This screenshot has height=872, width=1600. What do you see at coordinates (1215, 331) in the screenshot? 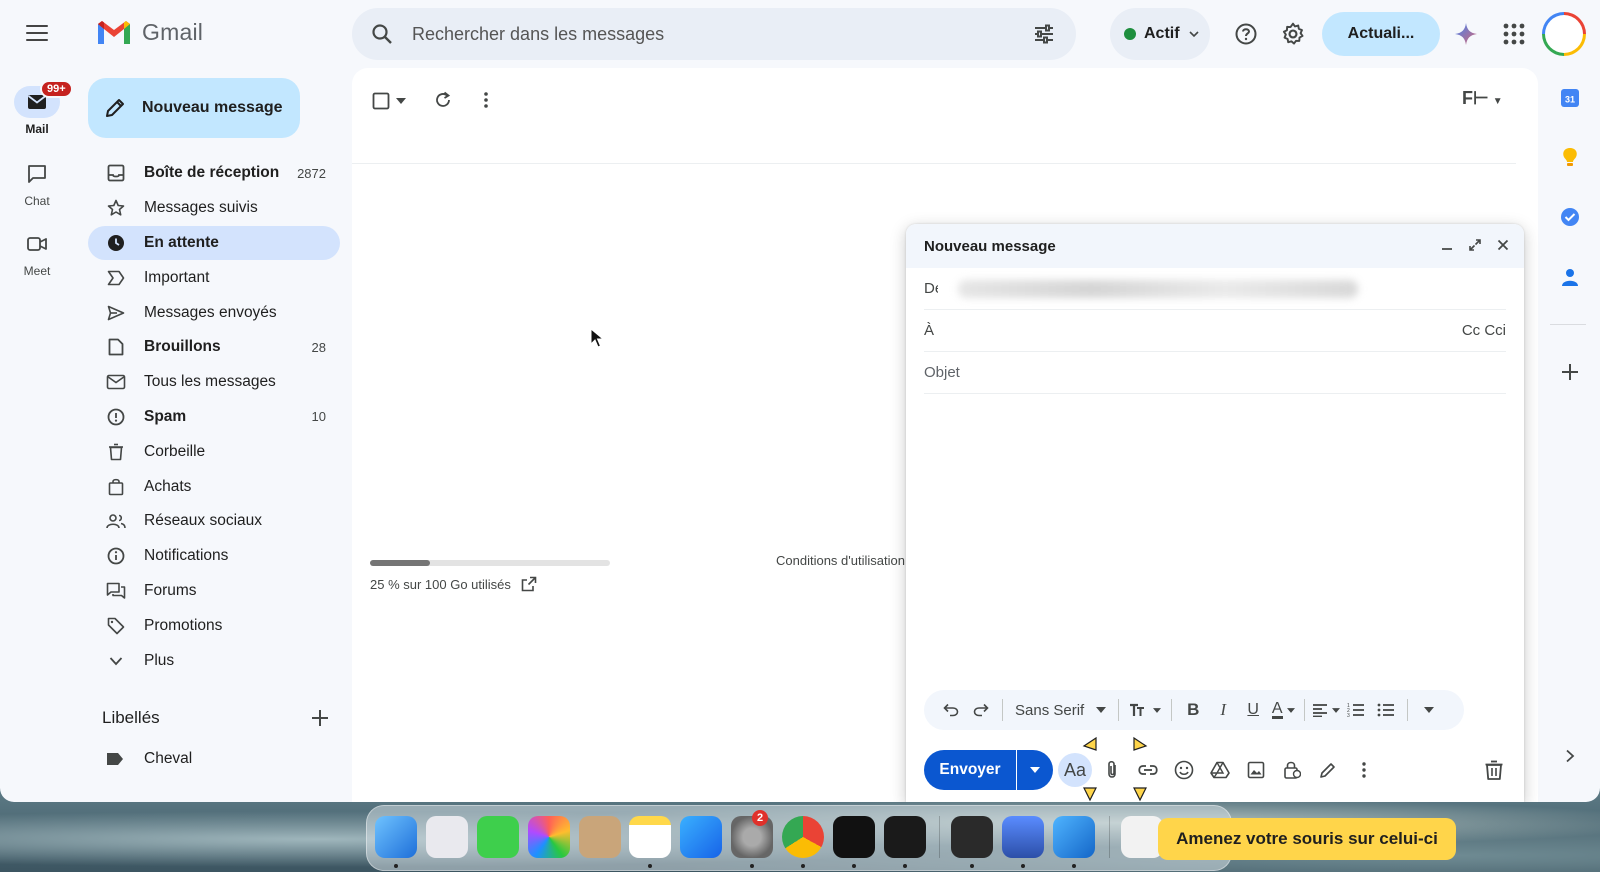
I see `to-field: À Cc Cci` at bounding box center [1215, 331].